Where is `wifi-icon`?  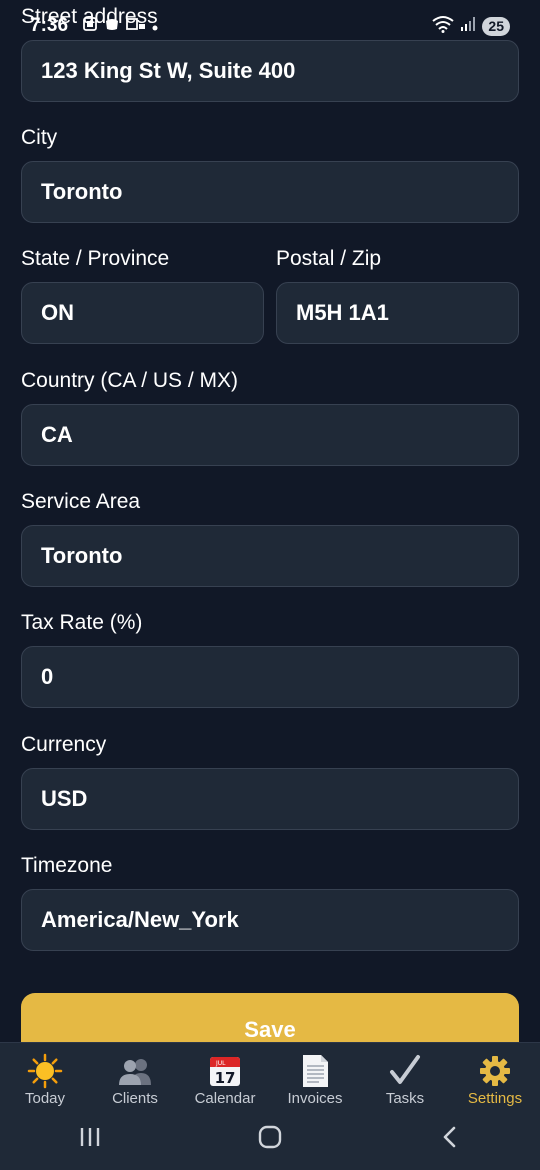
wifi-icon is located at coordinates (443, 26).